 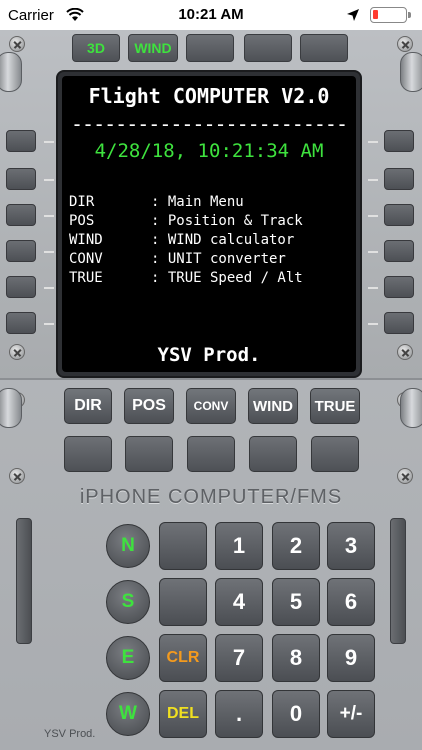 What do you see at coordinates (351, 546) in the screenshot?
I see `digit-3-key: 3` at bounding box center [351, 546].